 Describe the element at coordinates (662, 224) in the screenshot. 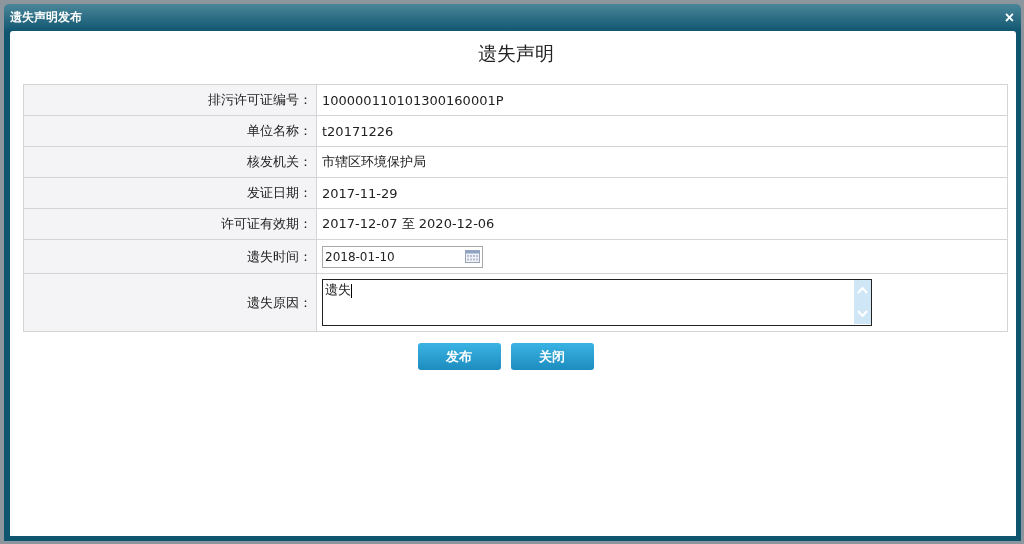

I see `field-value: 2017-12-07 至 2020-12-06` at that location.